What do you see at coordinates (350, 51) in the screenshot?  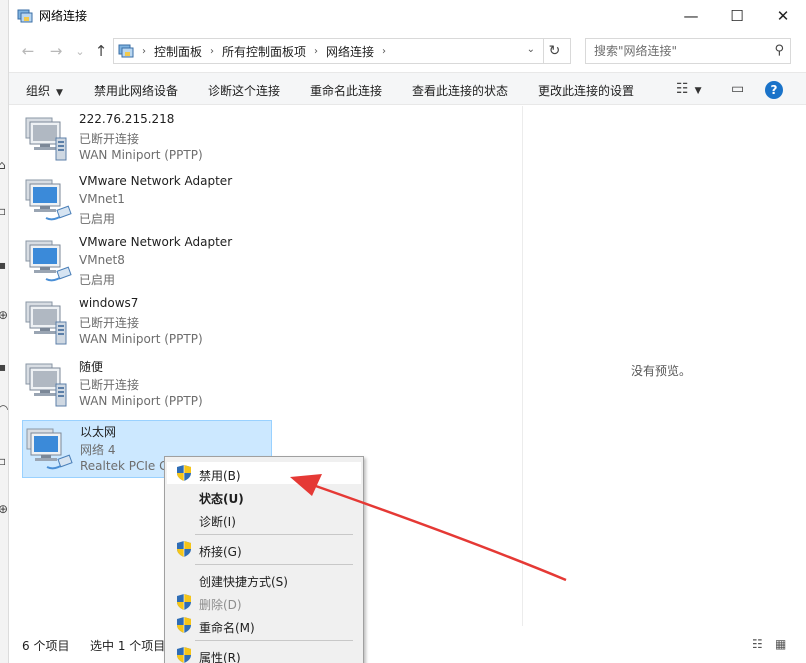 I see `breadcrumb-network-connections: 网络连接` at bounding box center [350, 51].